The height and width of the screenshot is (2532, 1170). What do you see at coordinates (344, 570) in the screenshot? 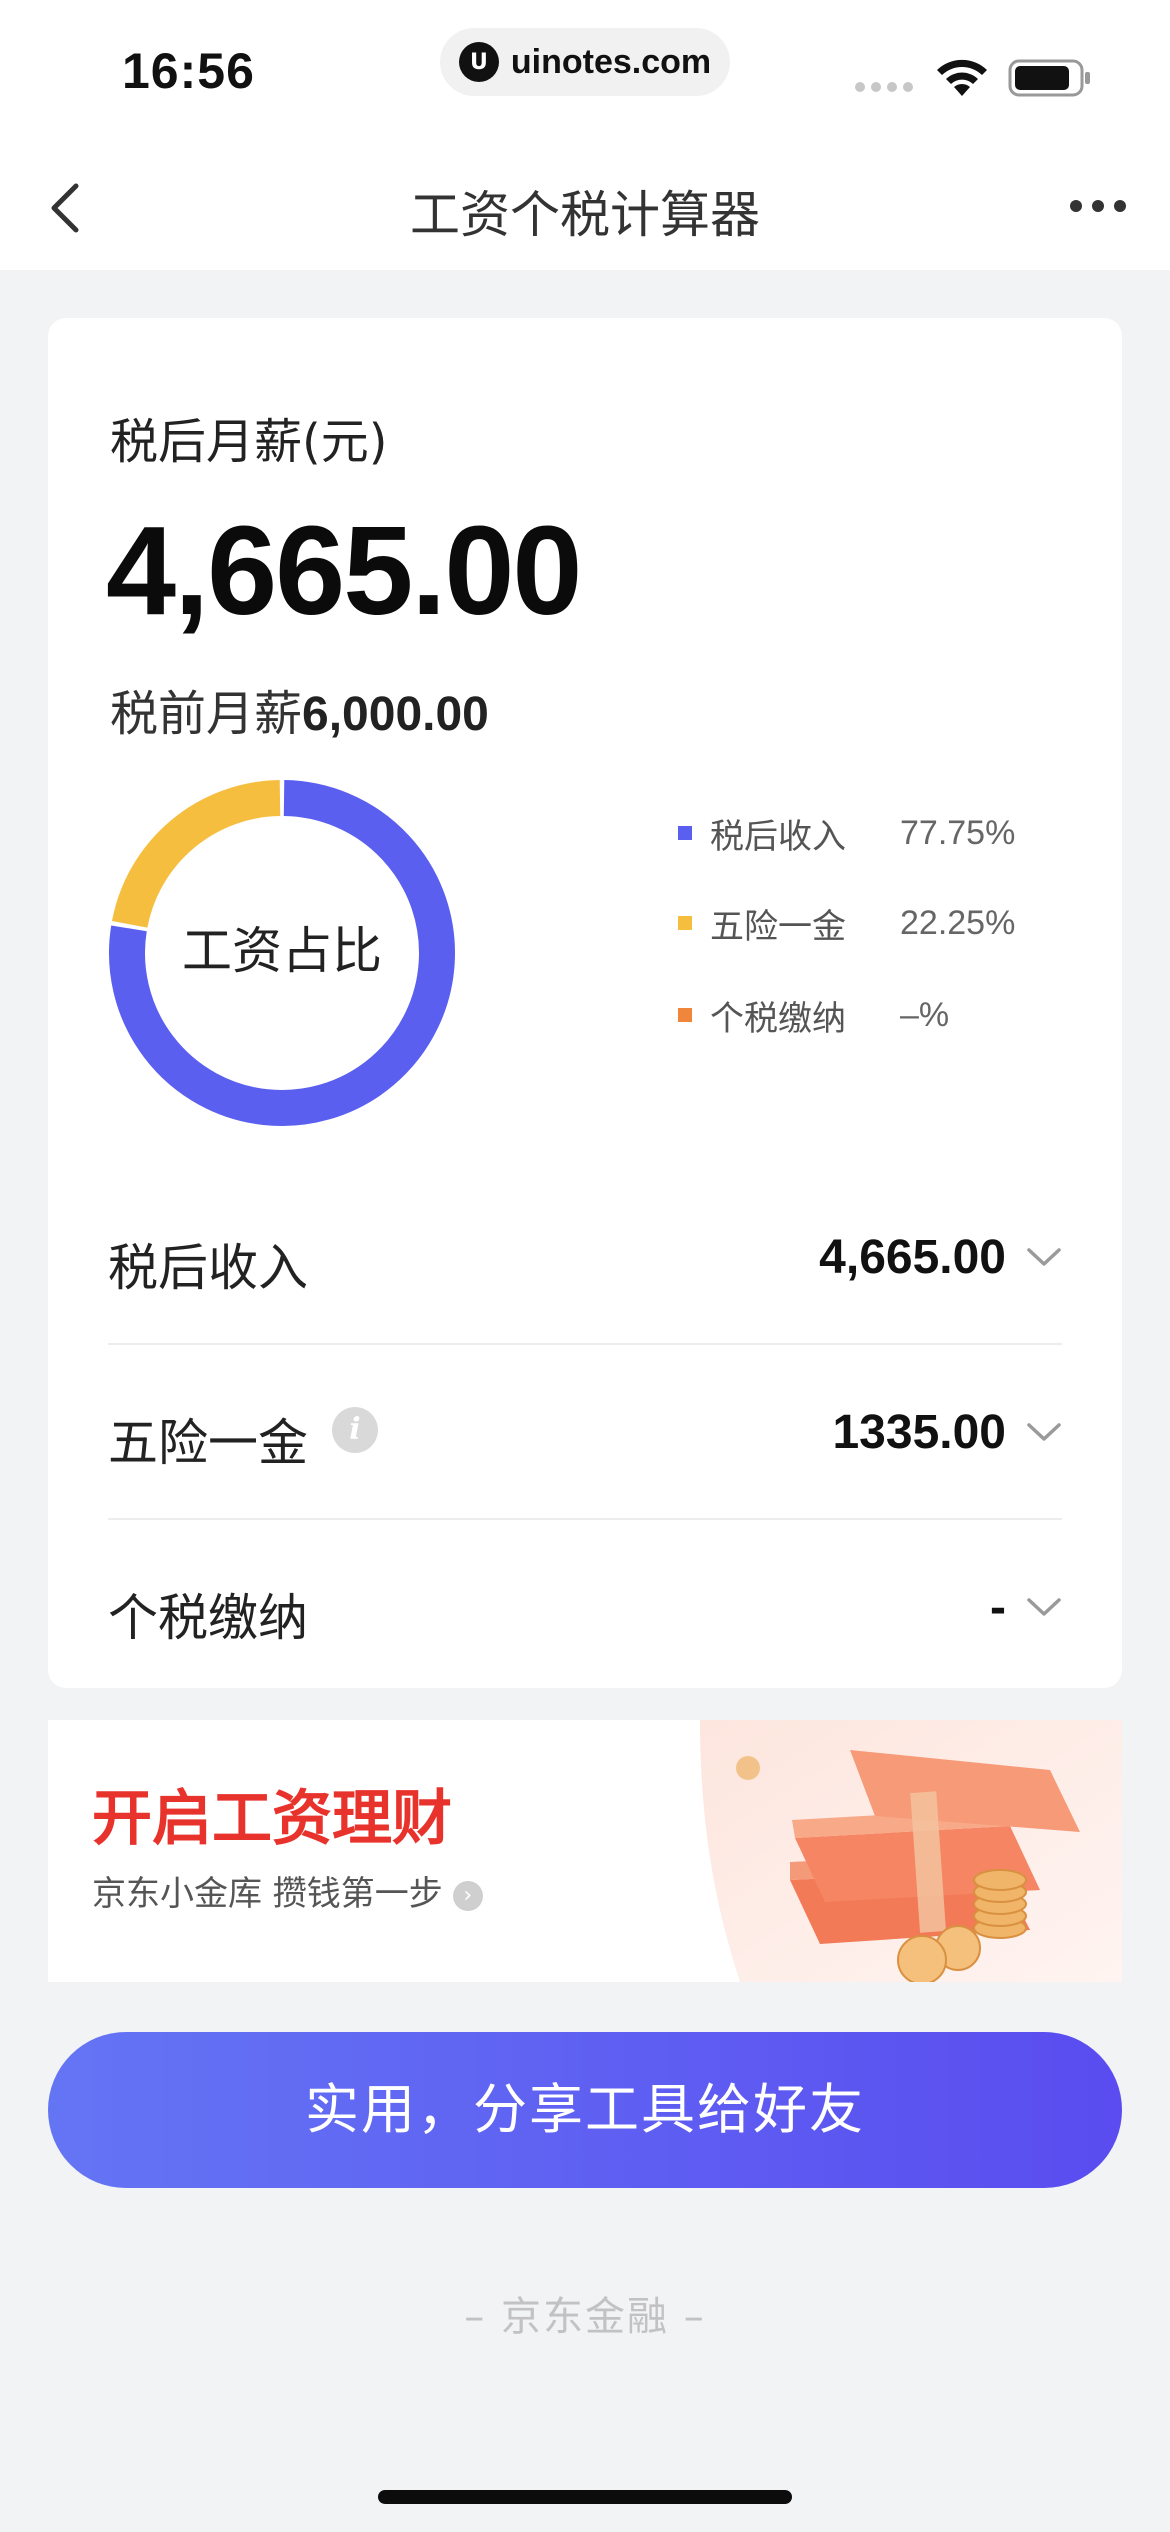
I see `after-tax-value: 4,665.00` at bounding box center [344, 570].